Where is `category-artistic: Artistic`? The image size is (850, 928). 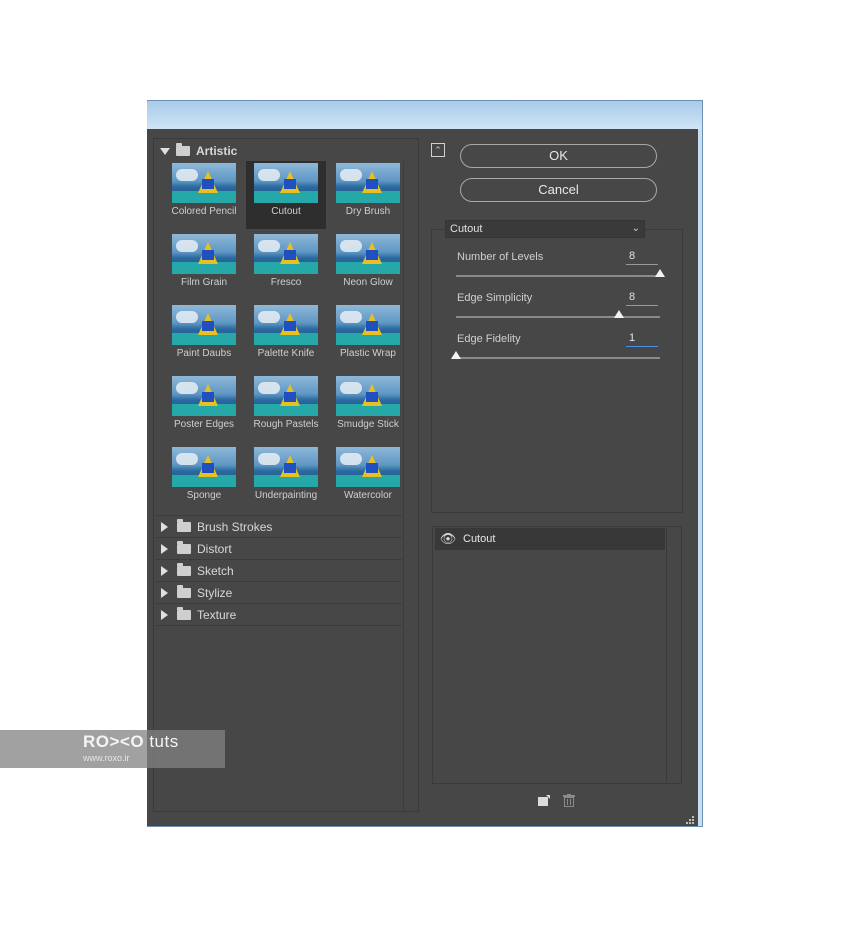 category-artistic: Artistic is located at coordinates (197, 151).